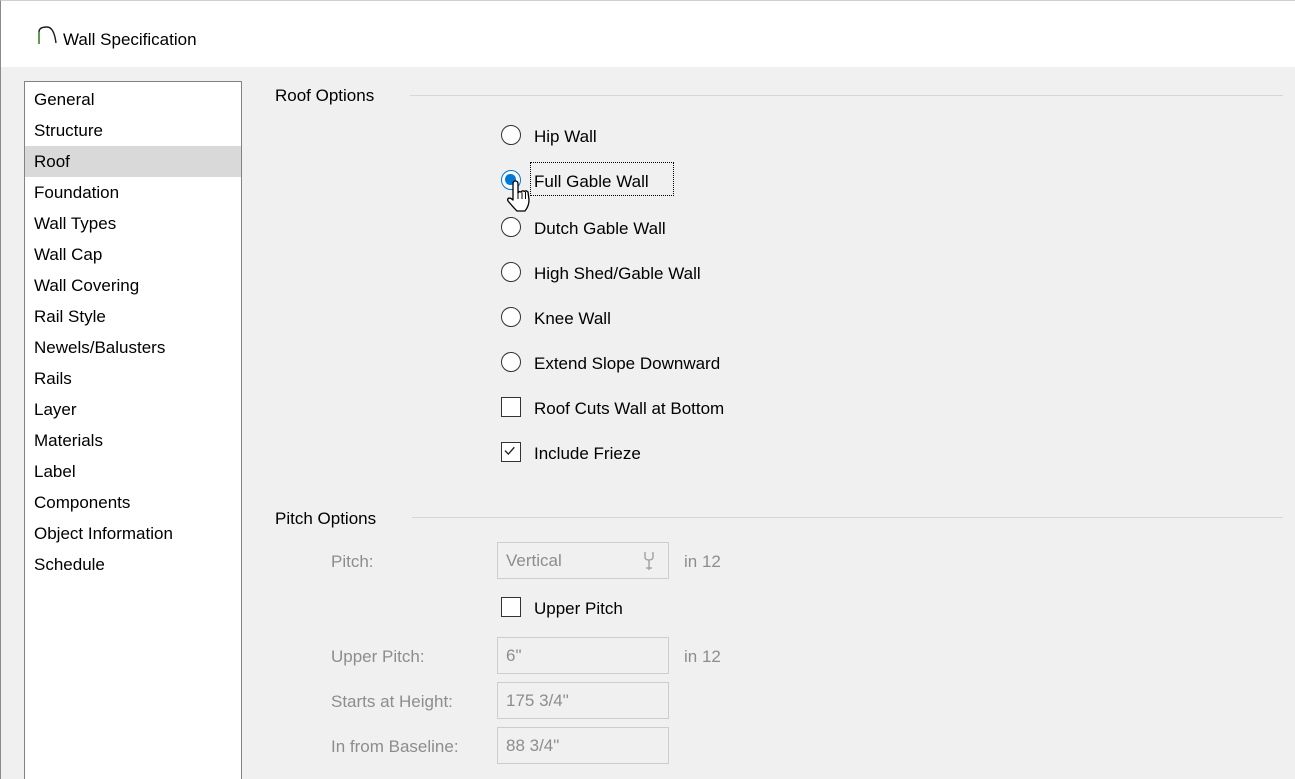 The height and width of the screenshot is (779, 1295). What do you see at coordinates (133, 533) in the screenshot?
I see `nav-item-object-information: Object Information` at bounding box center [133, 533].